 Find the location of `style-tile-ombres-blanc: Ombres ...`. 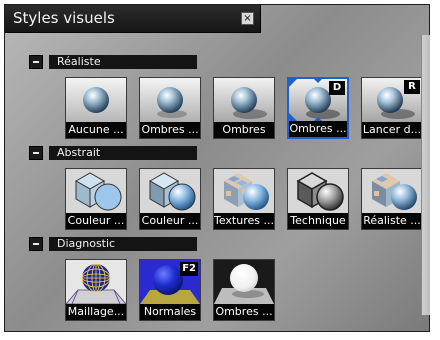

style-tile-ombres-blanc: Ombres ... is located at coordinates (244, 290).